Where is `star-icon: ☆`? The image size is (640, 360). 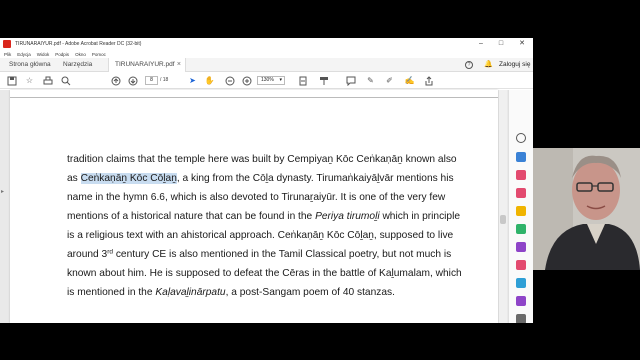
star-icon: ☆ is located at coordinates (29, 80).